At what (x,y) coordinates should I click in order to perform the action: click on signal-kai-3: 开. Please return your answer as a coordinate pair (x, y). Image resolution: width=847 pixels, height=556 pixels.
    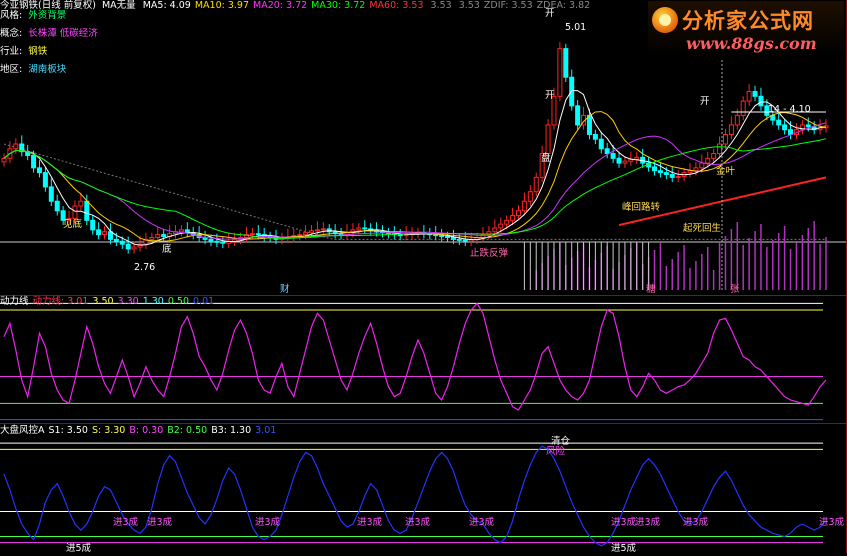
    Looking at the image, I should click on (705, 101).